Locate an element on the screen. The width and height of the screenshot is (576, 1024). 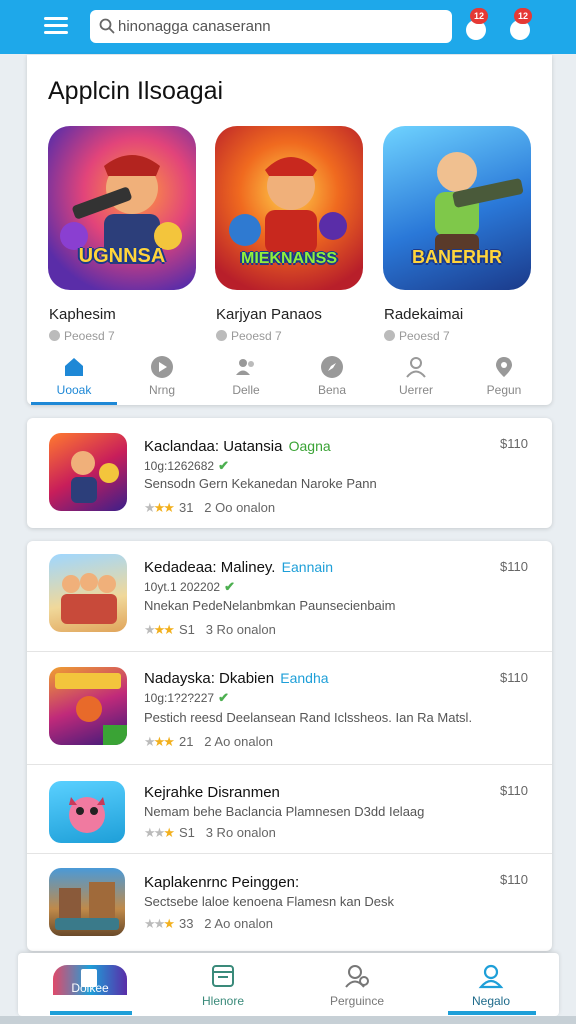
nav-item-people: Perguince is located at coordinates (357, 984).